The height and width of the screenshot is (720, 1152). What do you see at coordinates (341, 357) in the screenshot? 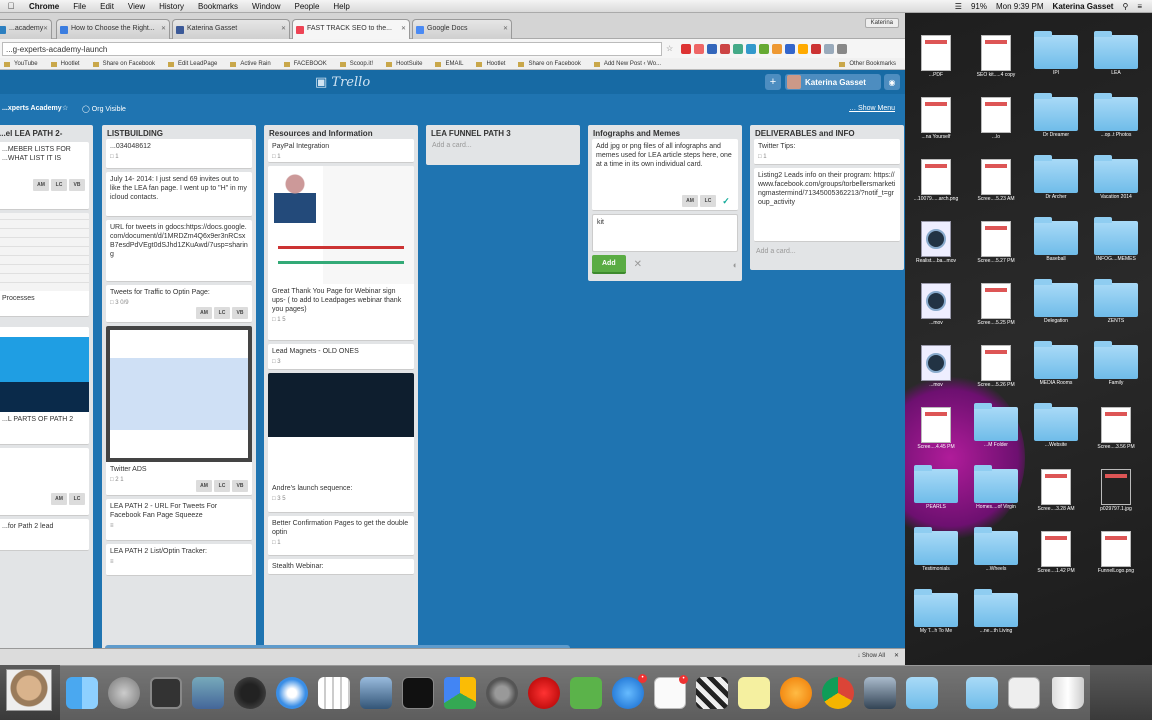
I see `card: Lead Magnets - OLD ONES □ 3` at bounding box center [341, 357].